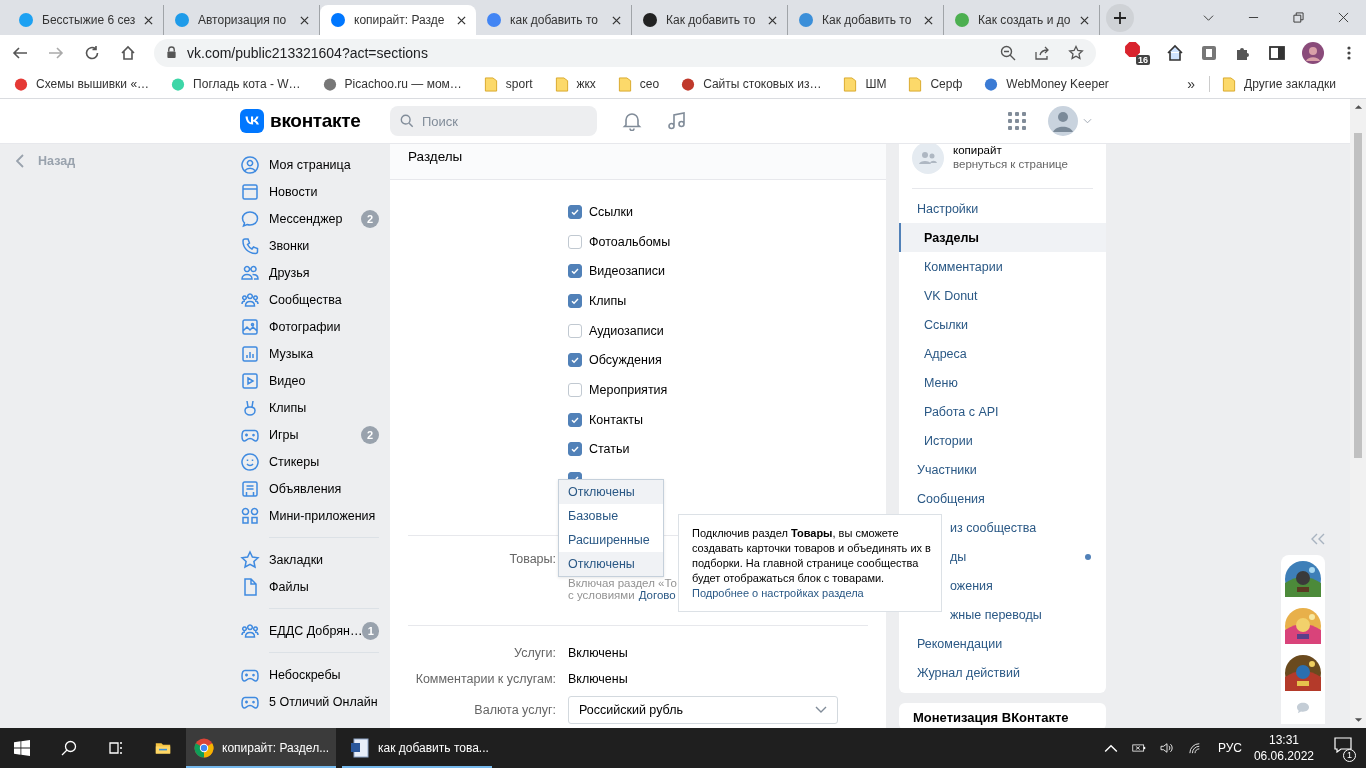  What do you see at coordinates (948, 440) in the screenshot?
I see `menu-item: Истории` at bounding box center [948, 440].